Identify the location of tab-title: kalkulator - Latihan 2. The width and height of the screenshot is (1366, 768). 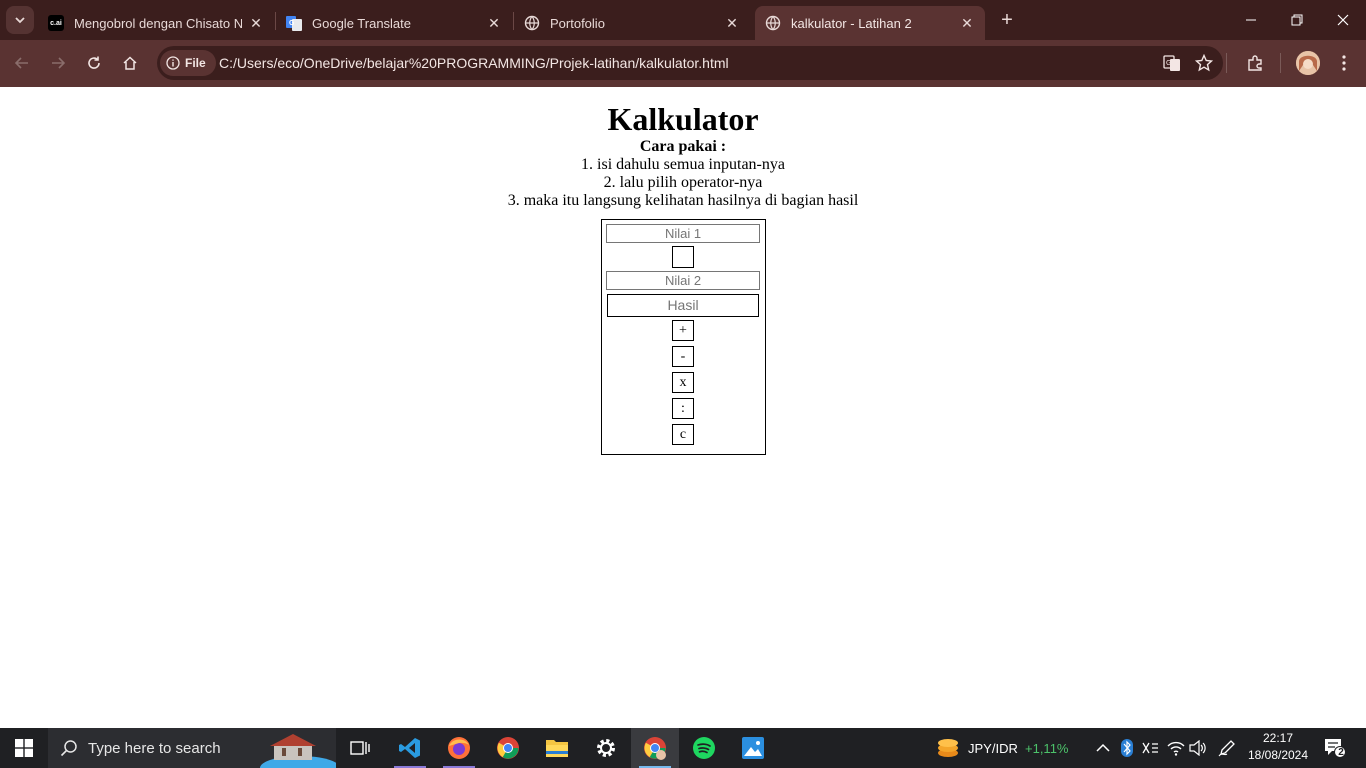
(851, 23).